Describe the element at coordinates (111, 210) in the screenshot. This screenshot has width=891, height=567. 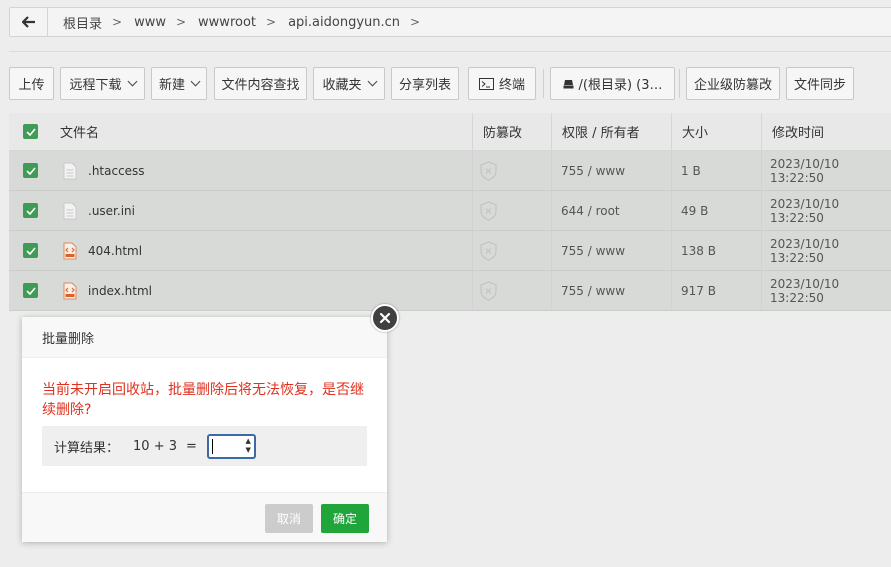
I see `file-name: .user.ini` at that location.